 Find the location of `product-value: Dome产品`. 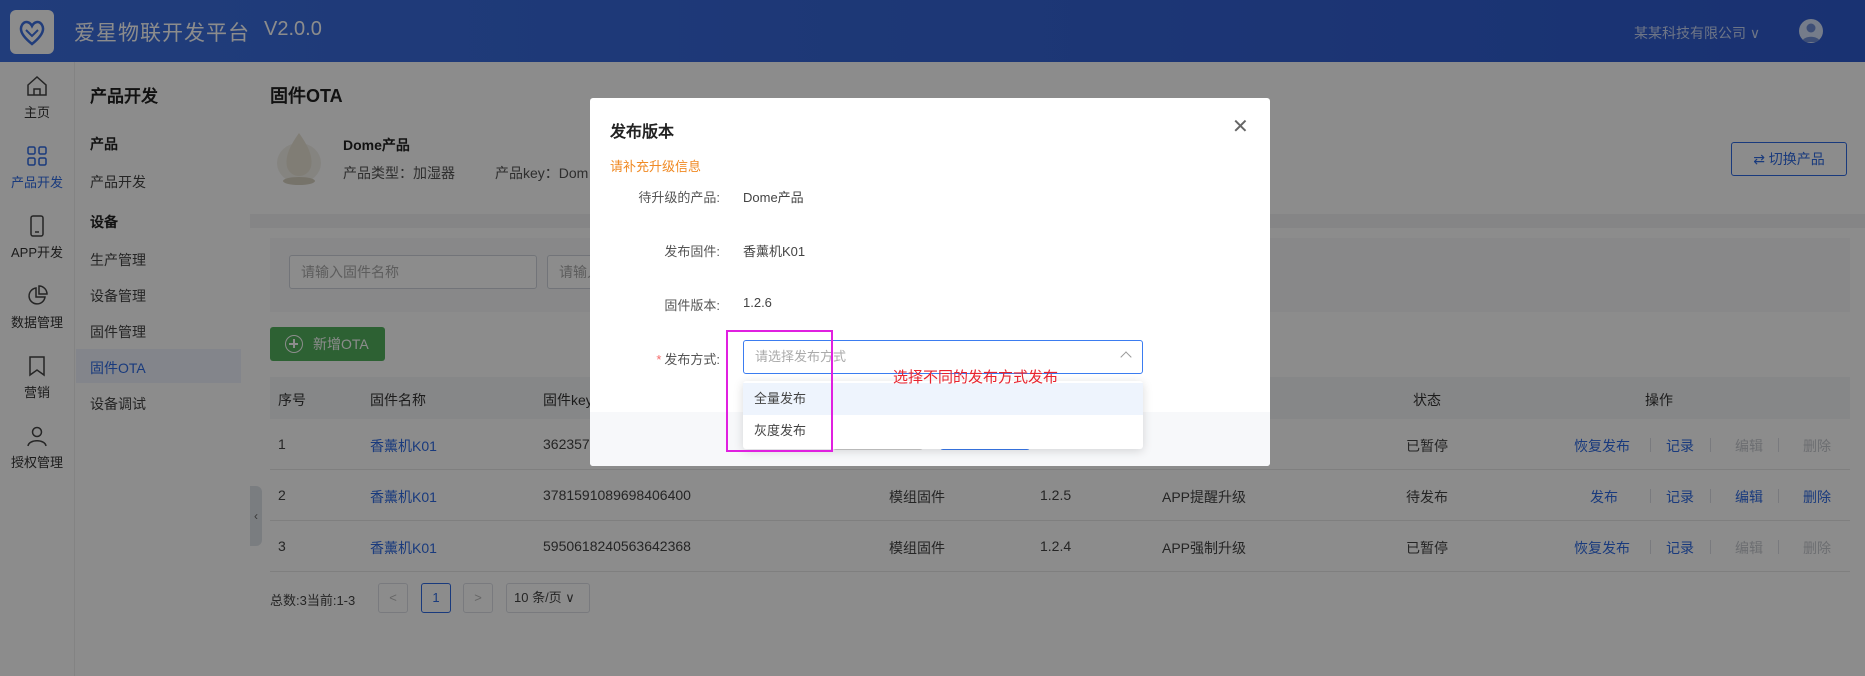

product-value: Dome产品 is located at coordinates (773, 197).